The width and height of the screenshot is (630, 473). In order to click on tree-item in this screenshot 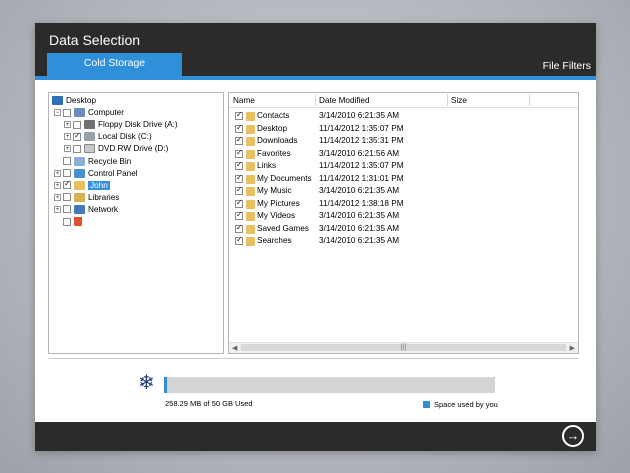, I will do `click(69, 221)`.